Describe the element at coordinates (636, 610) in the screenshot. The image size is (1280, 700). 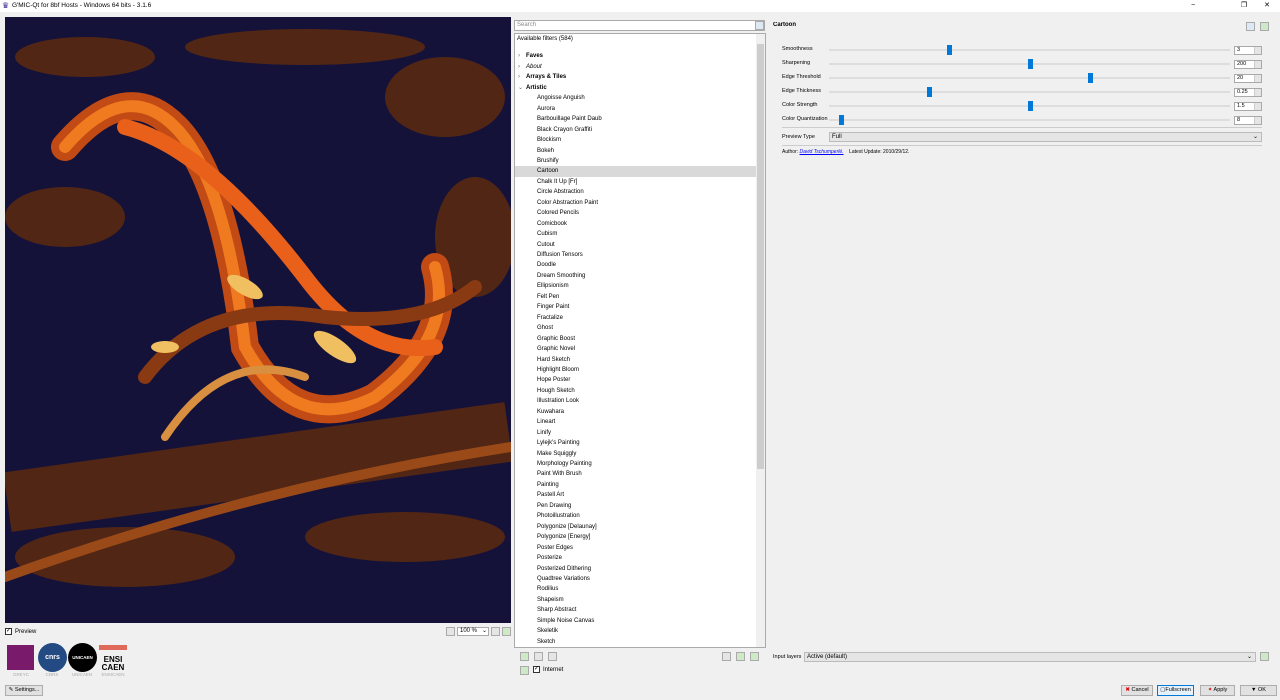
I see `filter-item: Sharp Abstract` at that location.